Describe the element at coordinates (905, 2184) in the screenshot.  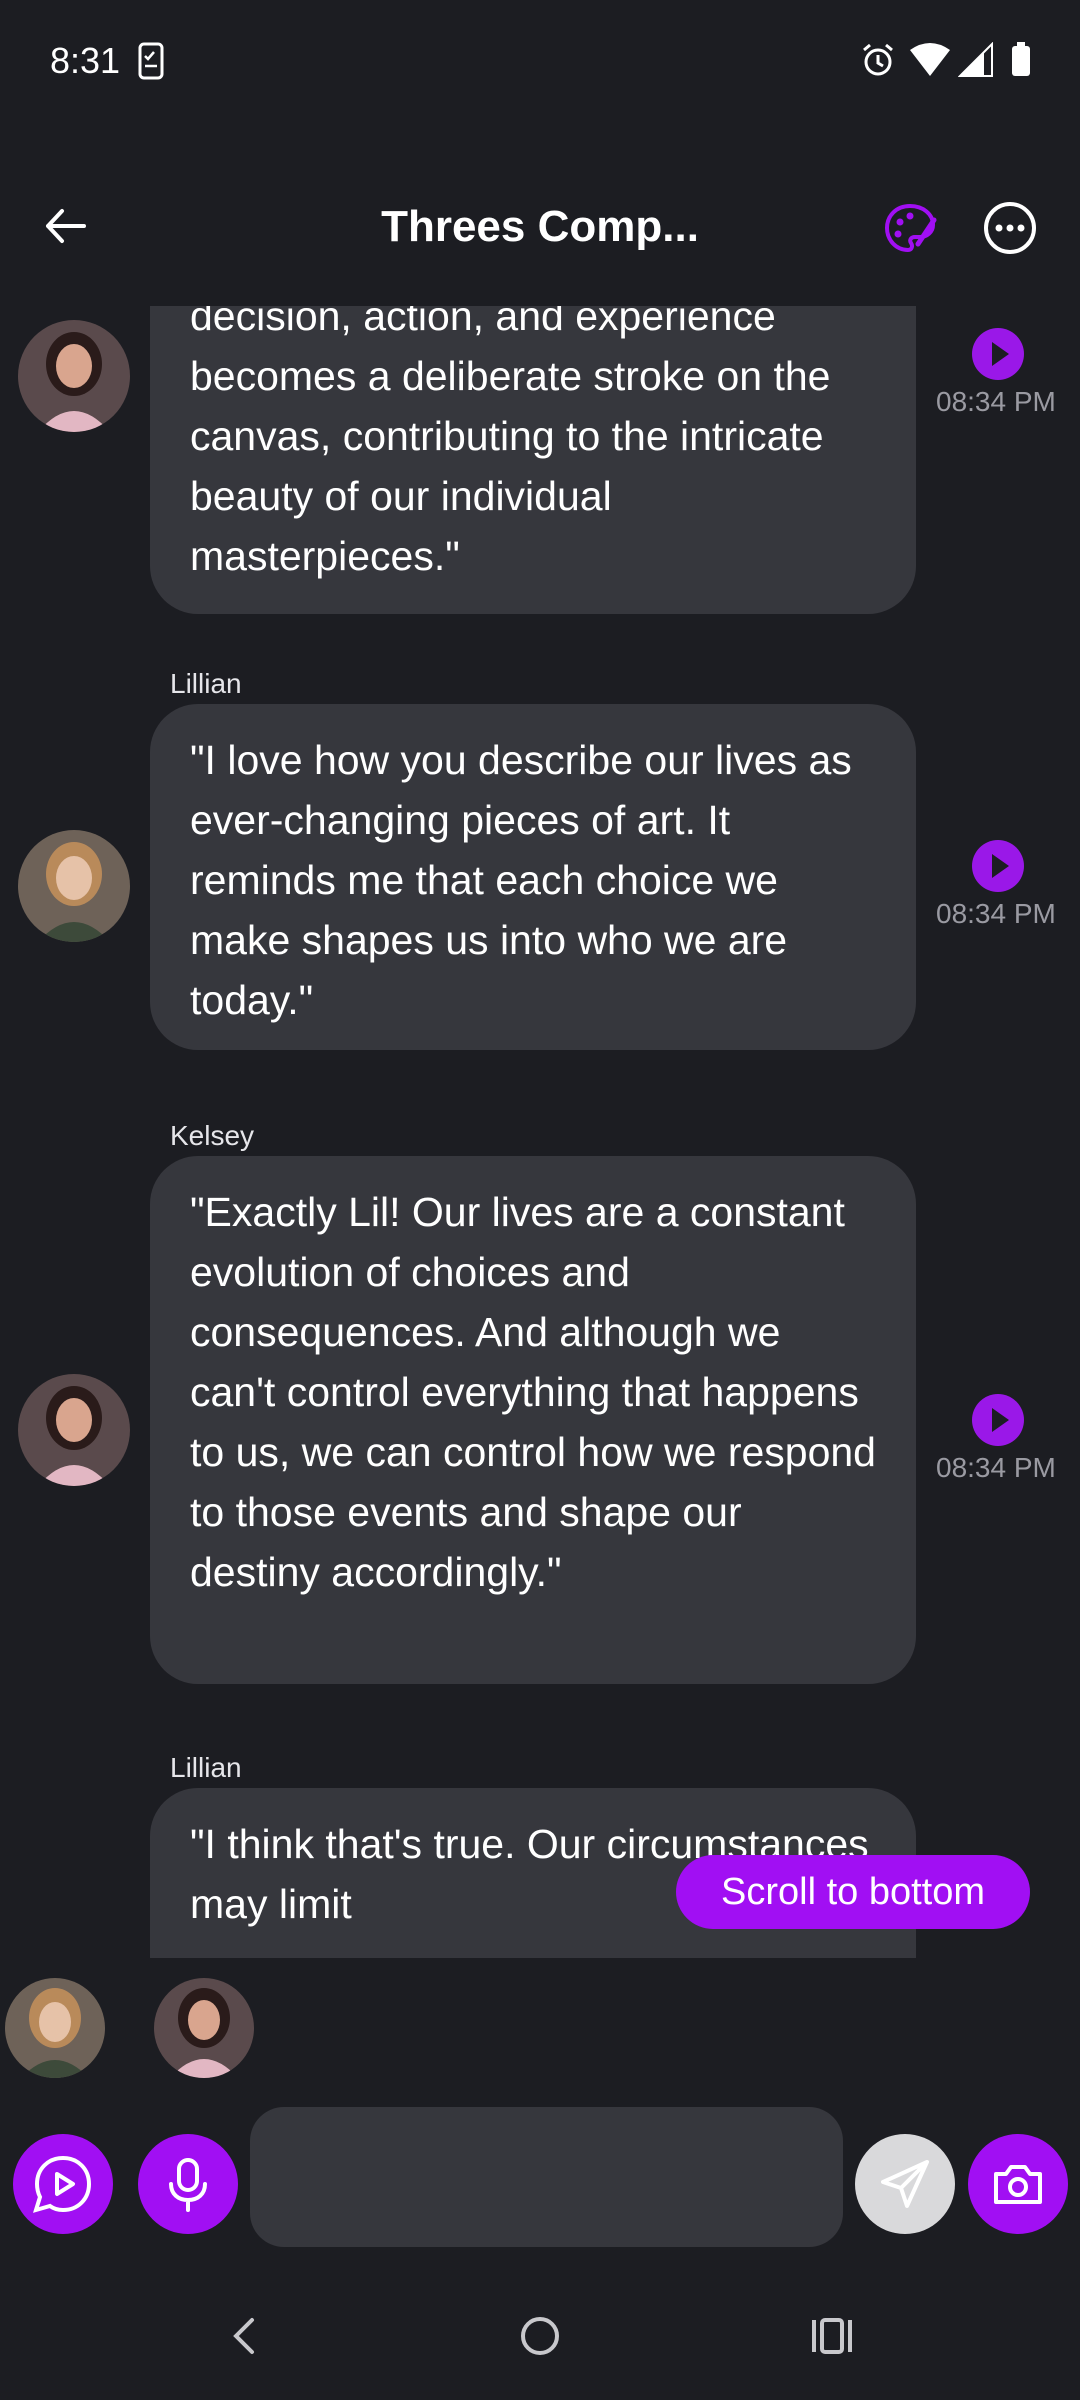
I see `send-icon` at that location.